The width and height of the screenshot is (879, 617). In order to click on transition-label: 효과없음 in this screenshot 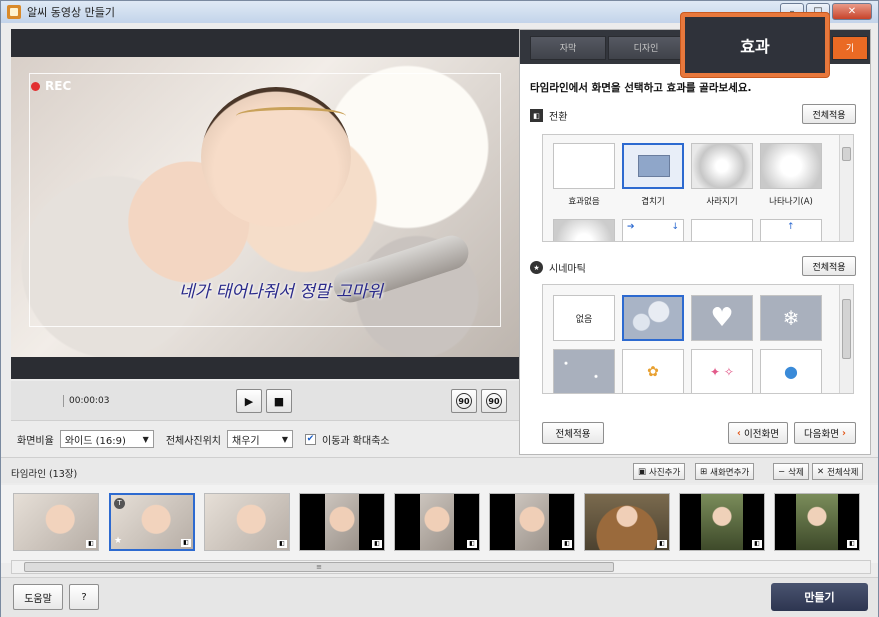, I will do `click(584, 202)`.